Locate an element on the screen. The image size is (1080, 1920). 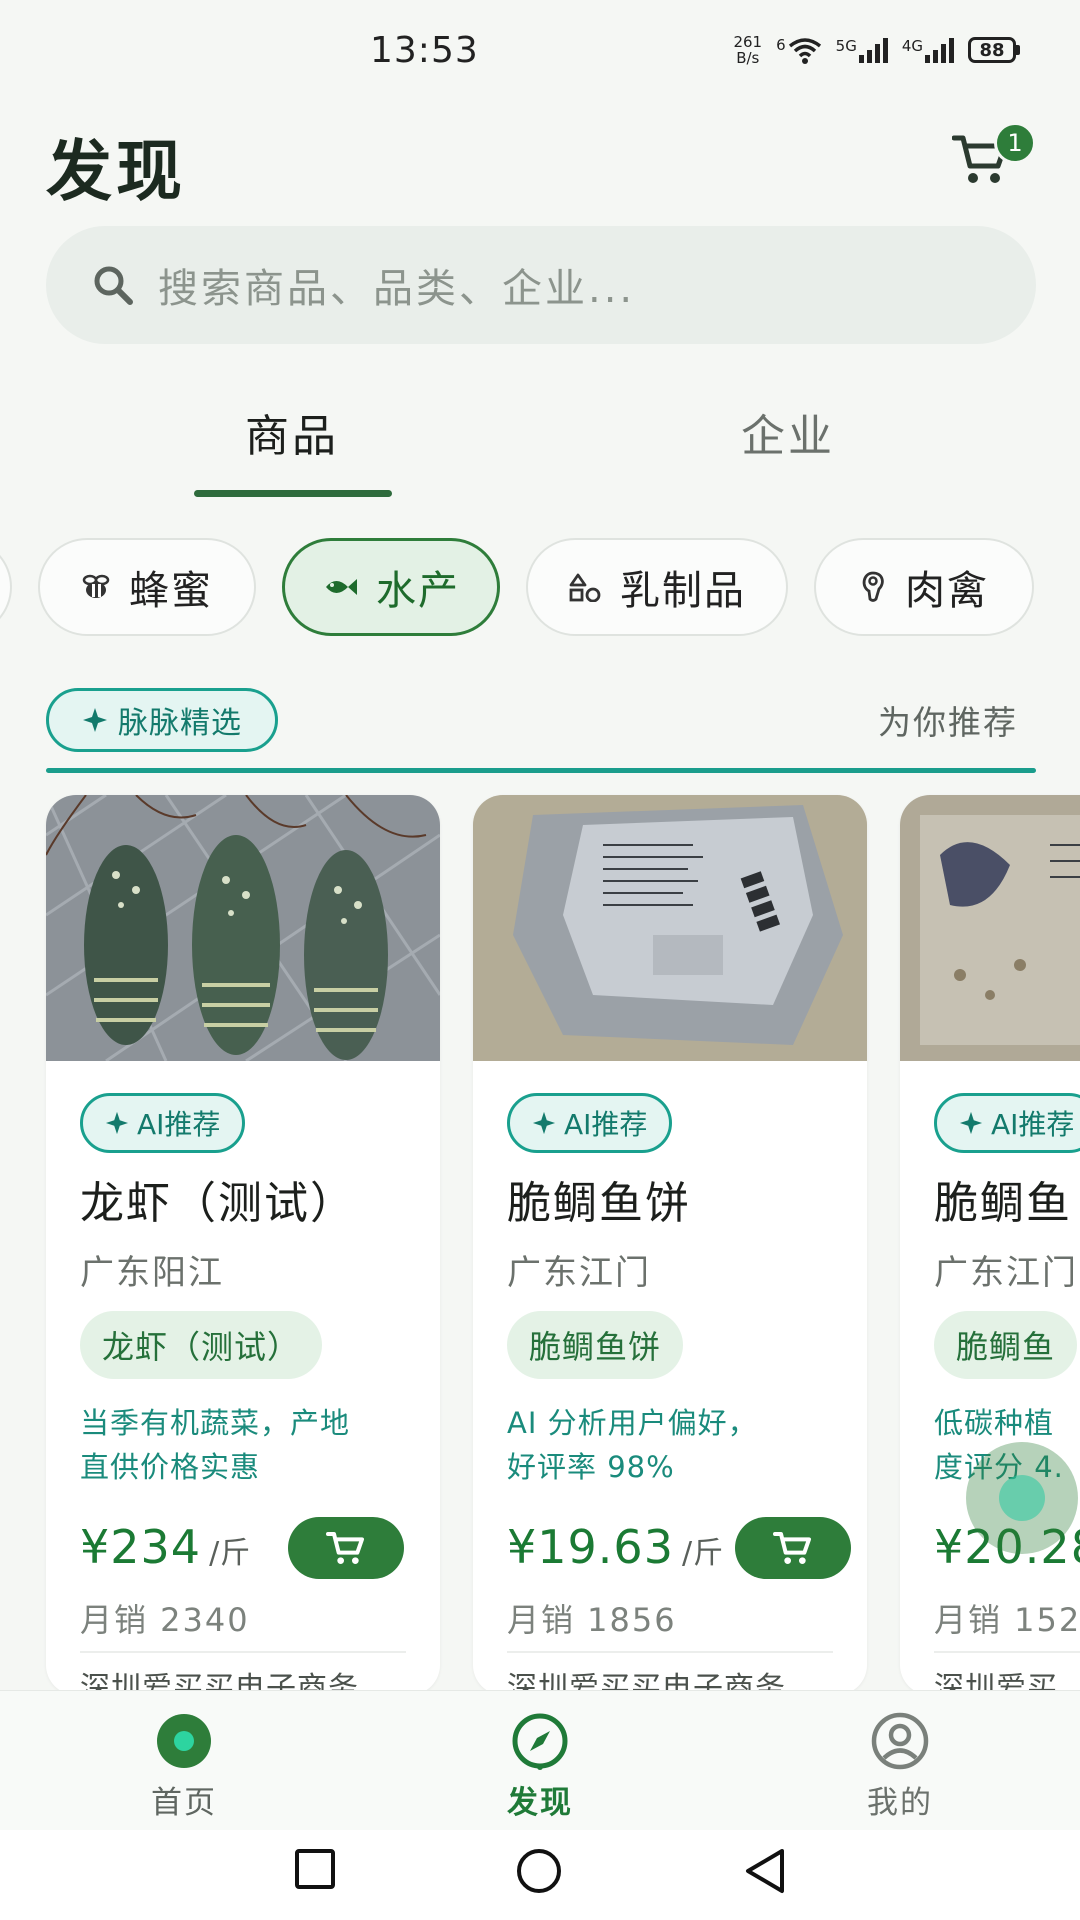
monthly-sales: 月销 2340 is located at coordinates (165, 1620).